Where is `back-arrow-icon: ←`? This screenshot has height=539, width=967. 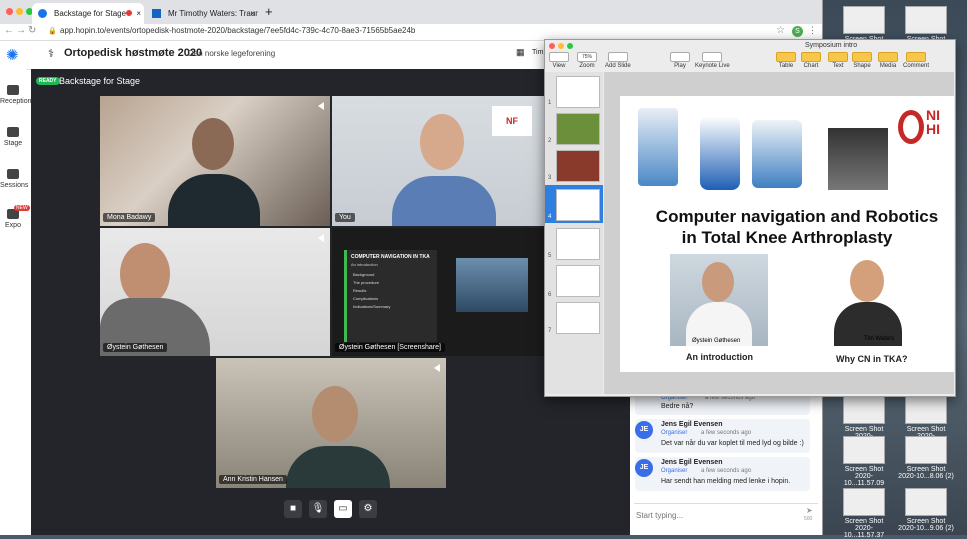 back-arrow-icon: ← is located at coordinates (9, 30).